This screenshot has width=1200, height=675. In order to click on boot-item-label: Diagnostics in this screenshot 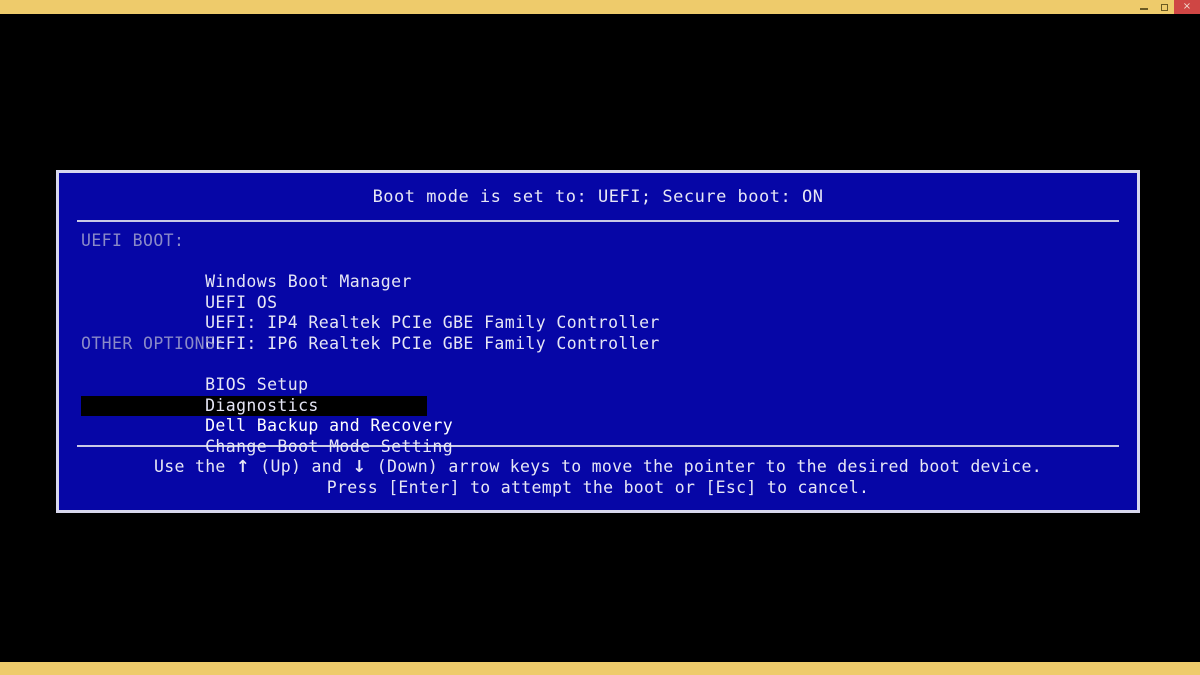, I will do `click(262, 405)`.